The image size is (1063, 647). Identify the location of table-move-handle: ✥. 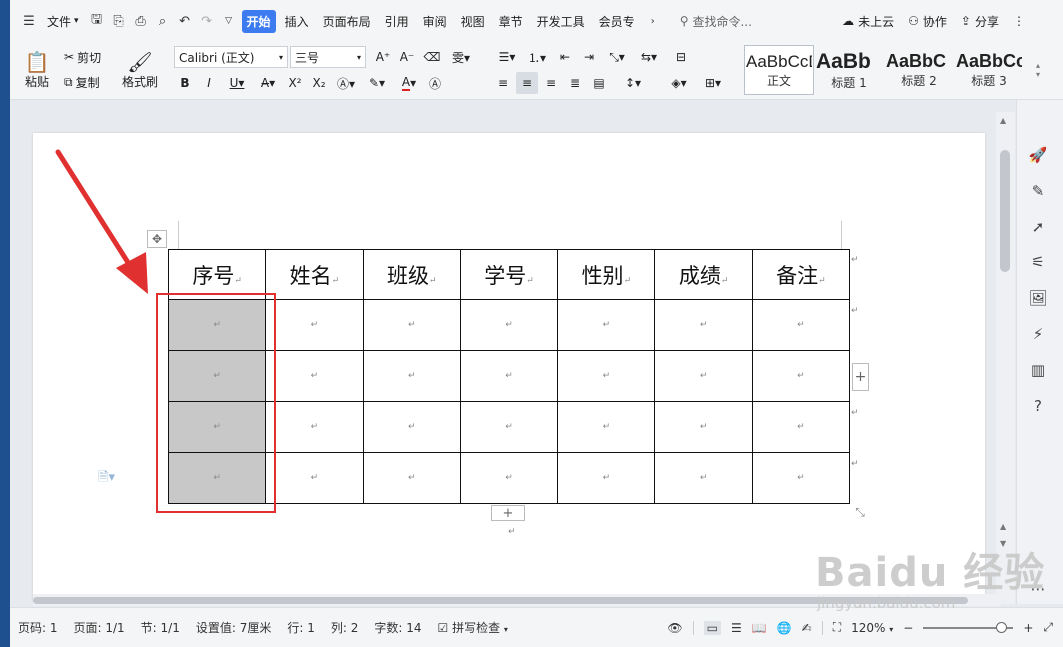
(157, 239).